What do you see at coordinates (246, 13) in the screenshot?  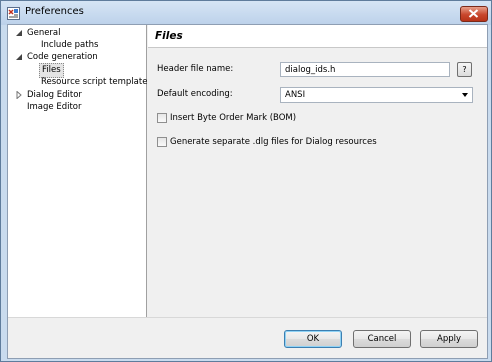 I see `title-bar: Preferences` at bounding box center [246, 13].